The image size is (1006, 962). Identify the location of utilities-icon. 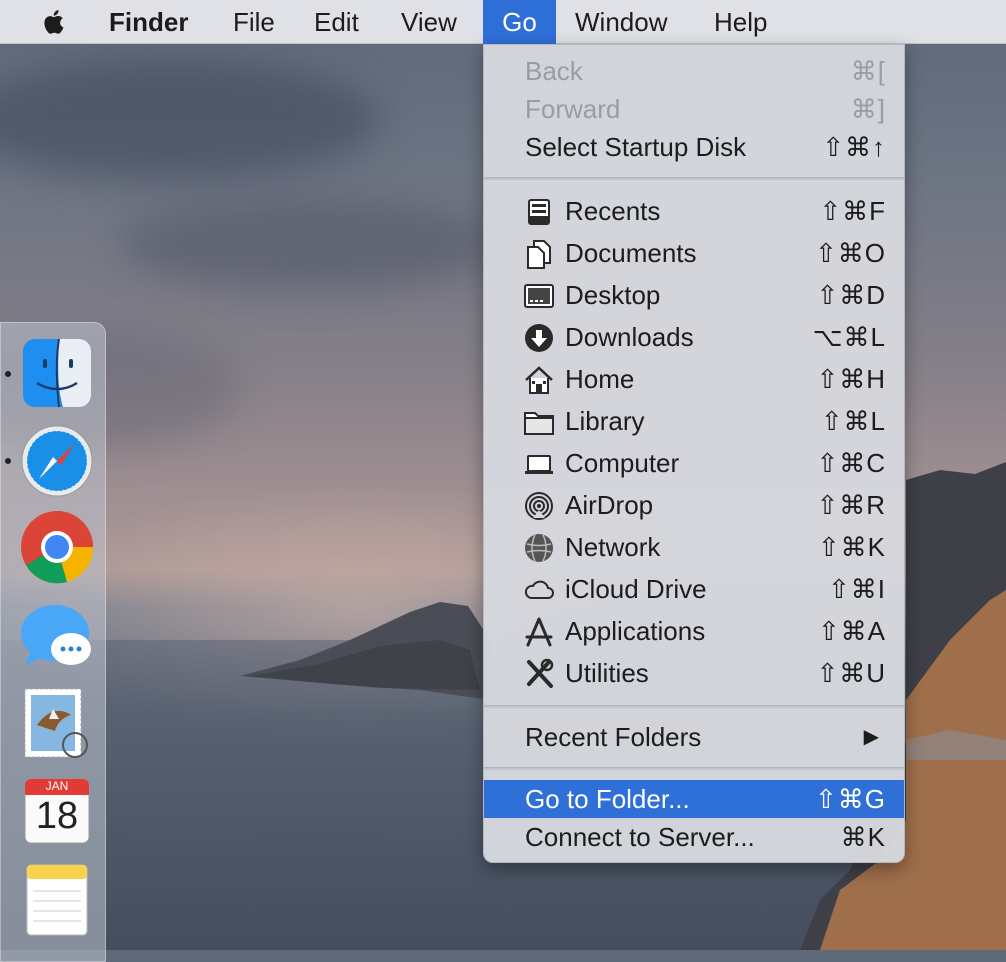
(540, 673).